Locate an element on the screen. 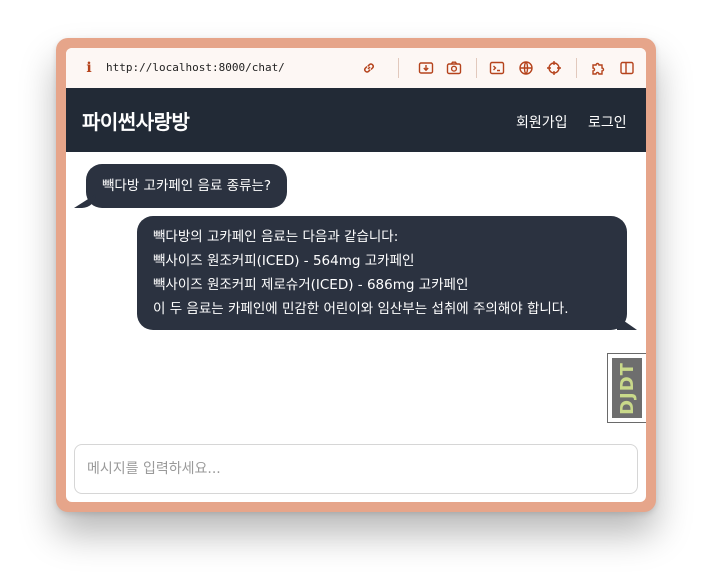 The height and width of the screenshot is (586, 712). debug-toolbar-logo: DJDT is located at coordinates (627, 388).